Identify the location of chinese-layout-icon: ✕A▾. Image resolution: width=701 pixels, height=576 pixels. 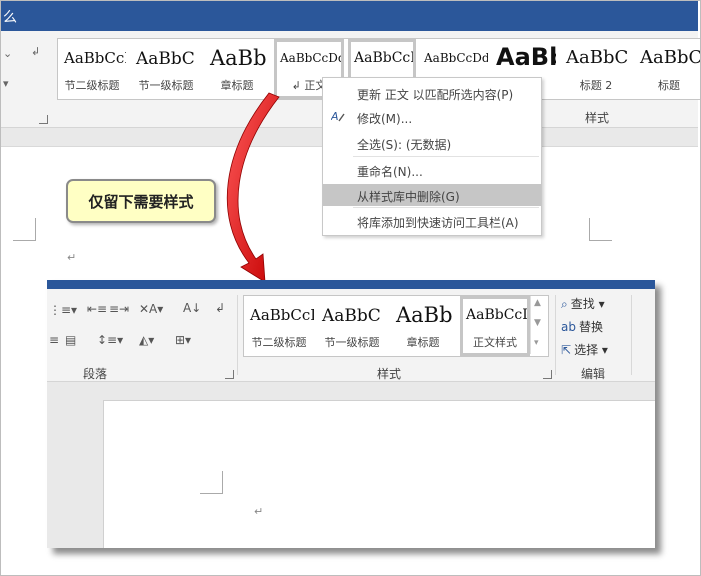
(151, 309).